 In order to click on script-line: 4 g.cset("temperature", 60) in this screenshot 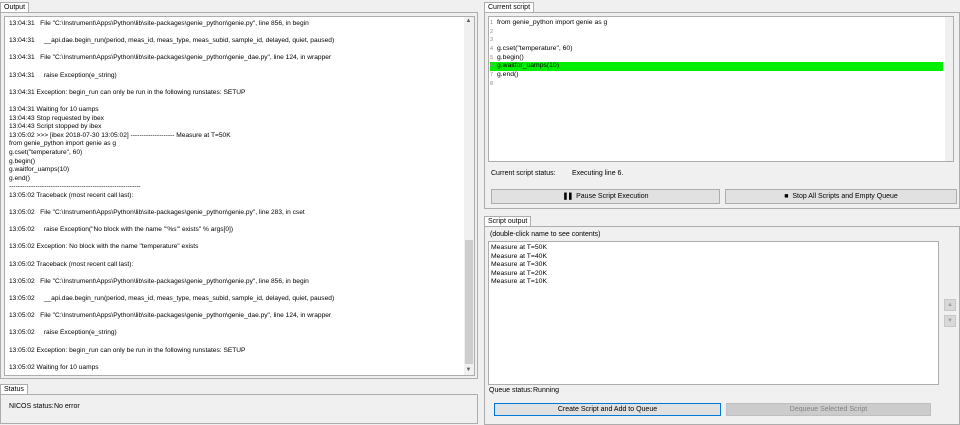, I will do `click(716, 49)`.